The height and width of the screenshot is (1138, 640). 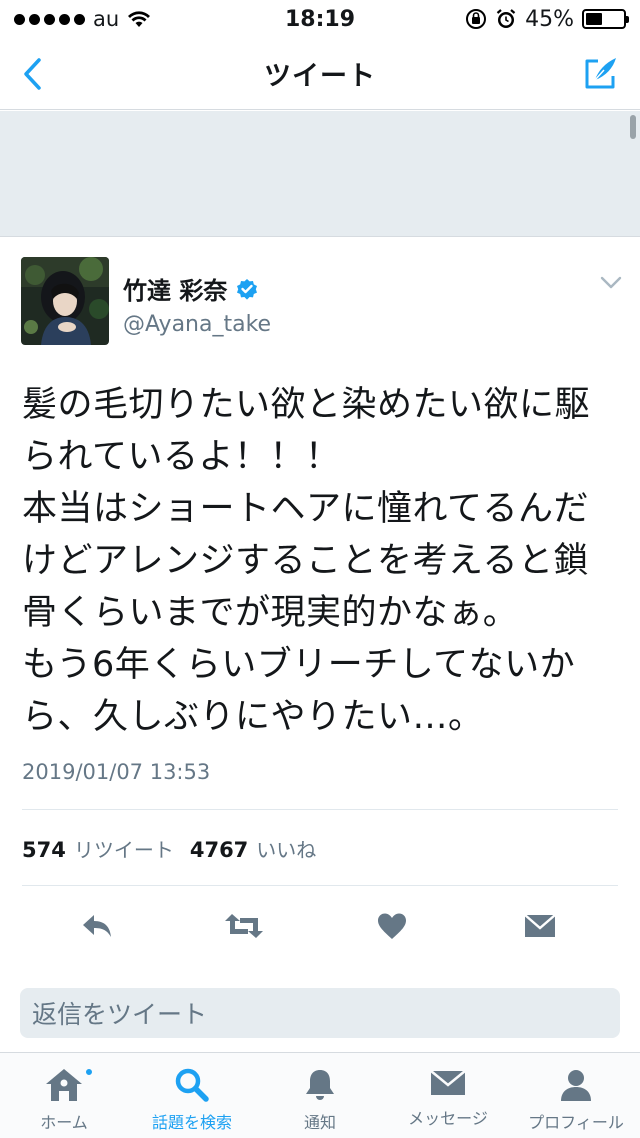 I want to click on tweet-menu-button, so click(x=611, y=284).